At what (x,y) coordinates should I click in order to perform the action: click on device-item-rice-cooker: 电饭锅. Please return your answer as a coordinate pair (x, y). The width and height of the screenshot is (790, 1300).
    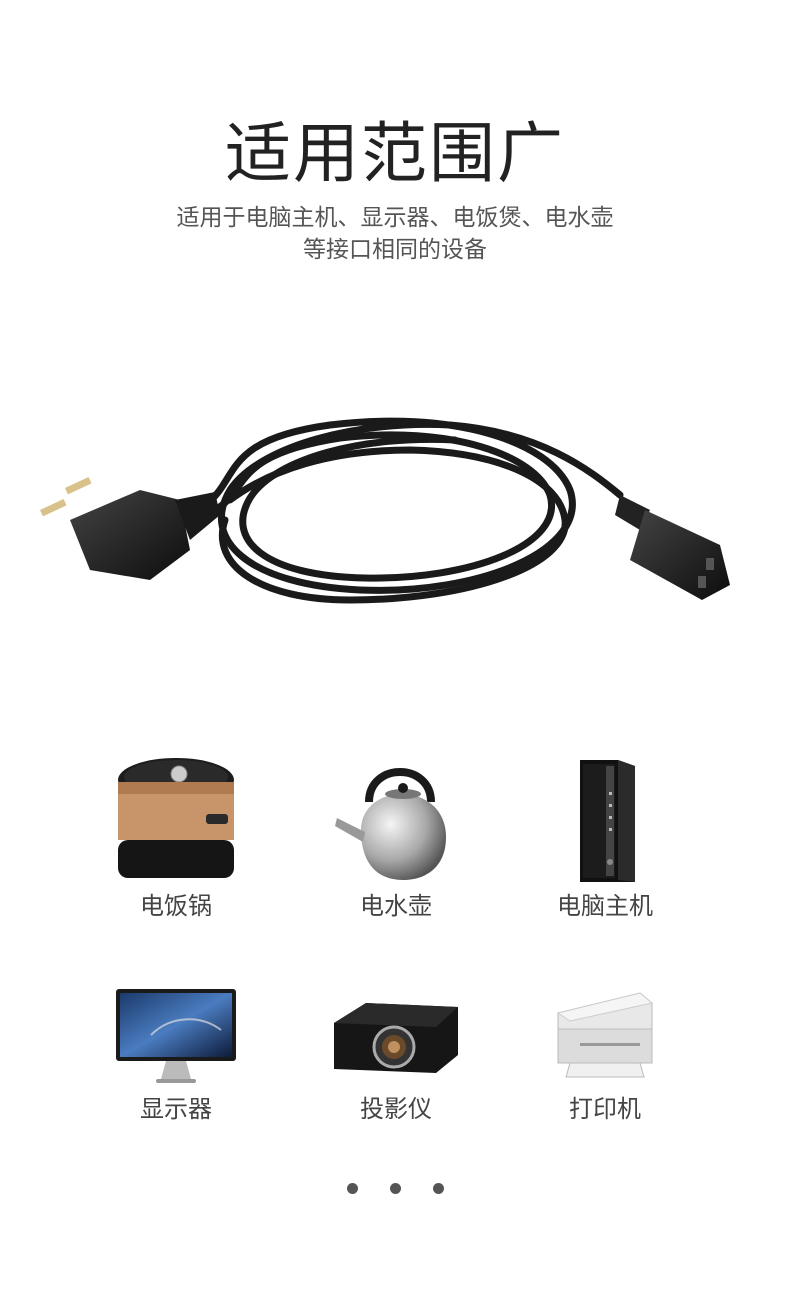
    Looking at the image, I should click on (176, 836).